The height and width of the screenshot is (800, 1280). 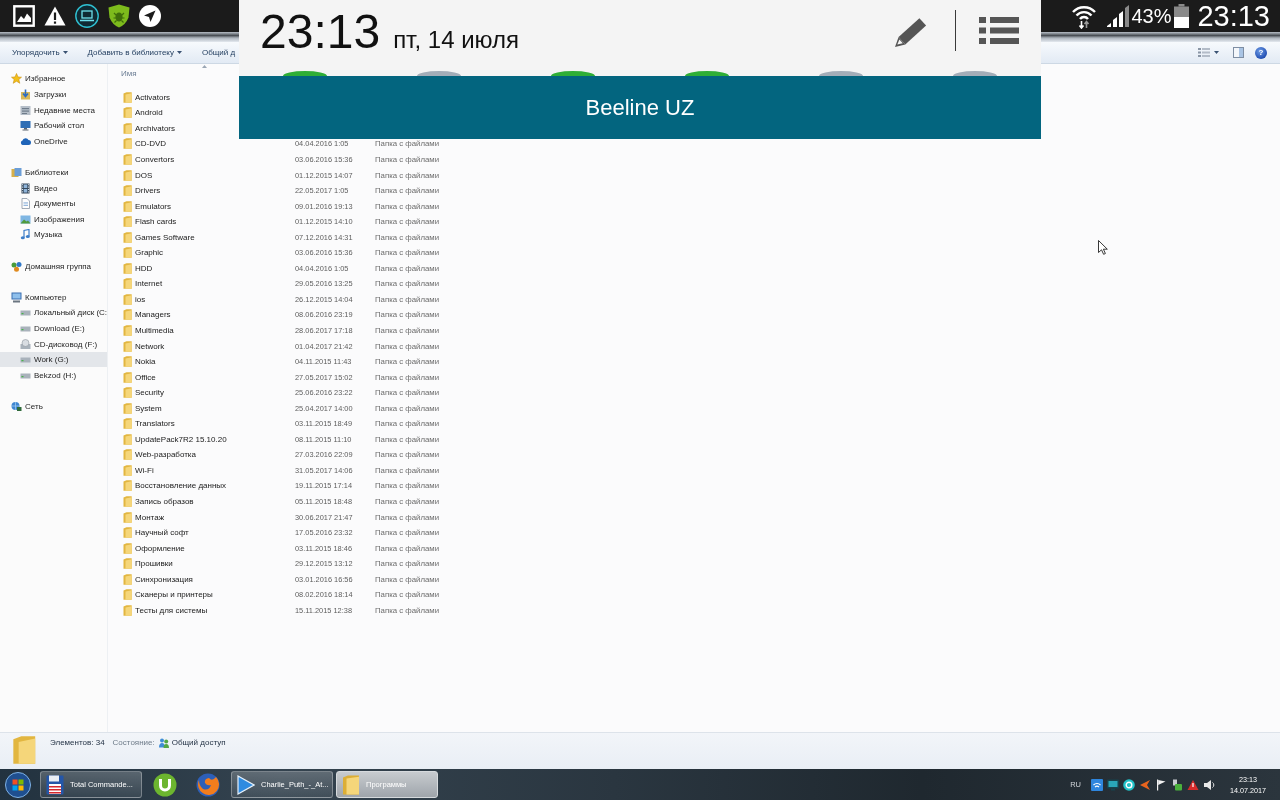 What do you see at coordinates (165, 237) in the screenshot?
I see `folder-name: Games Software` at bounding box center [165, 237].